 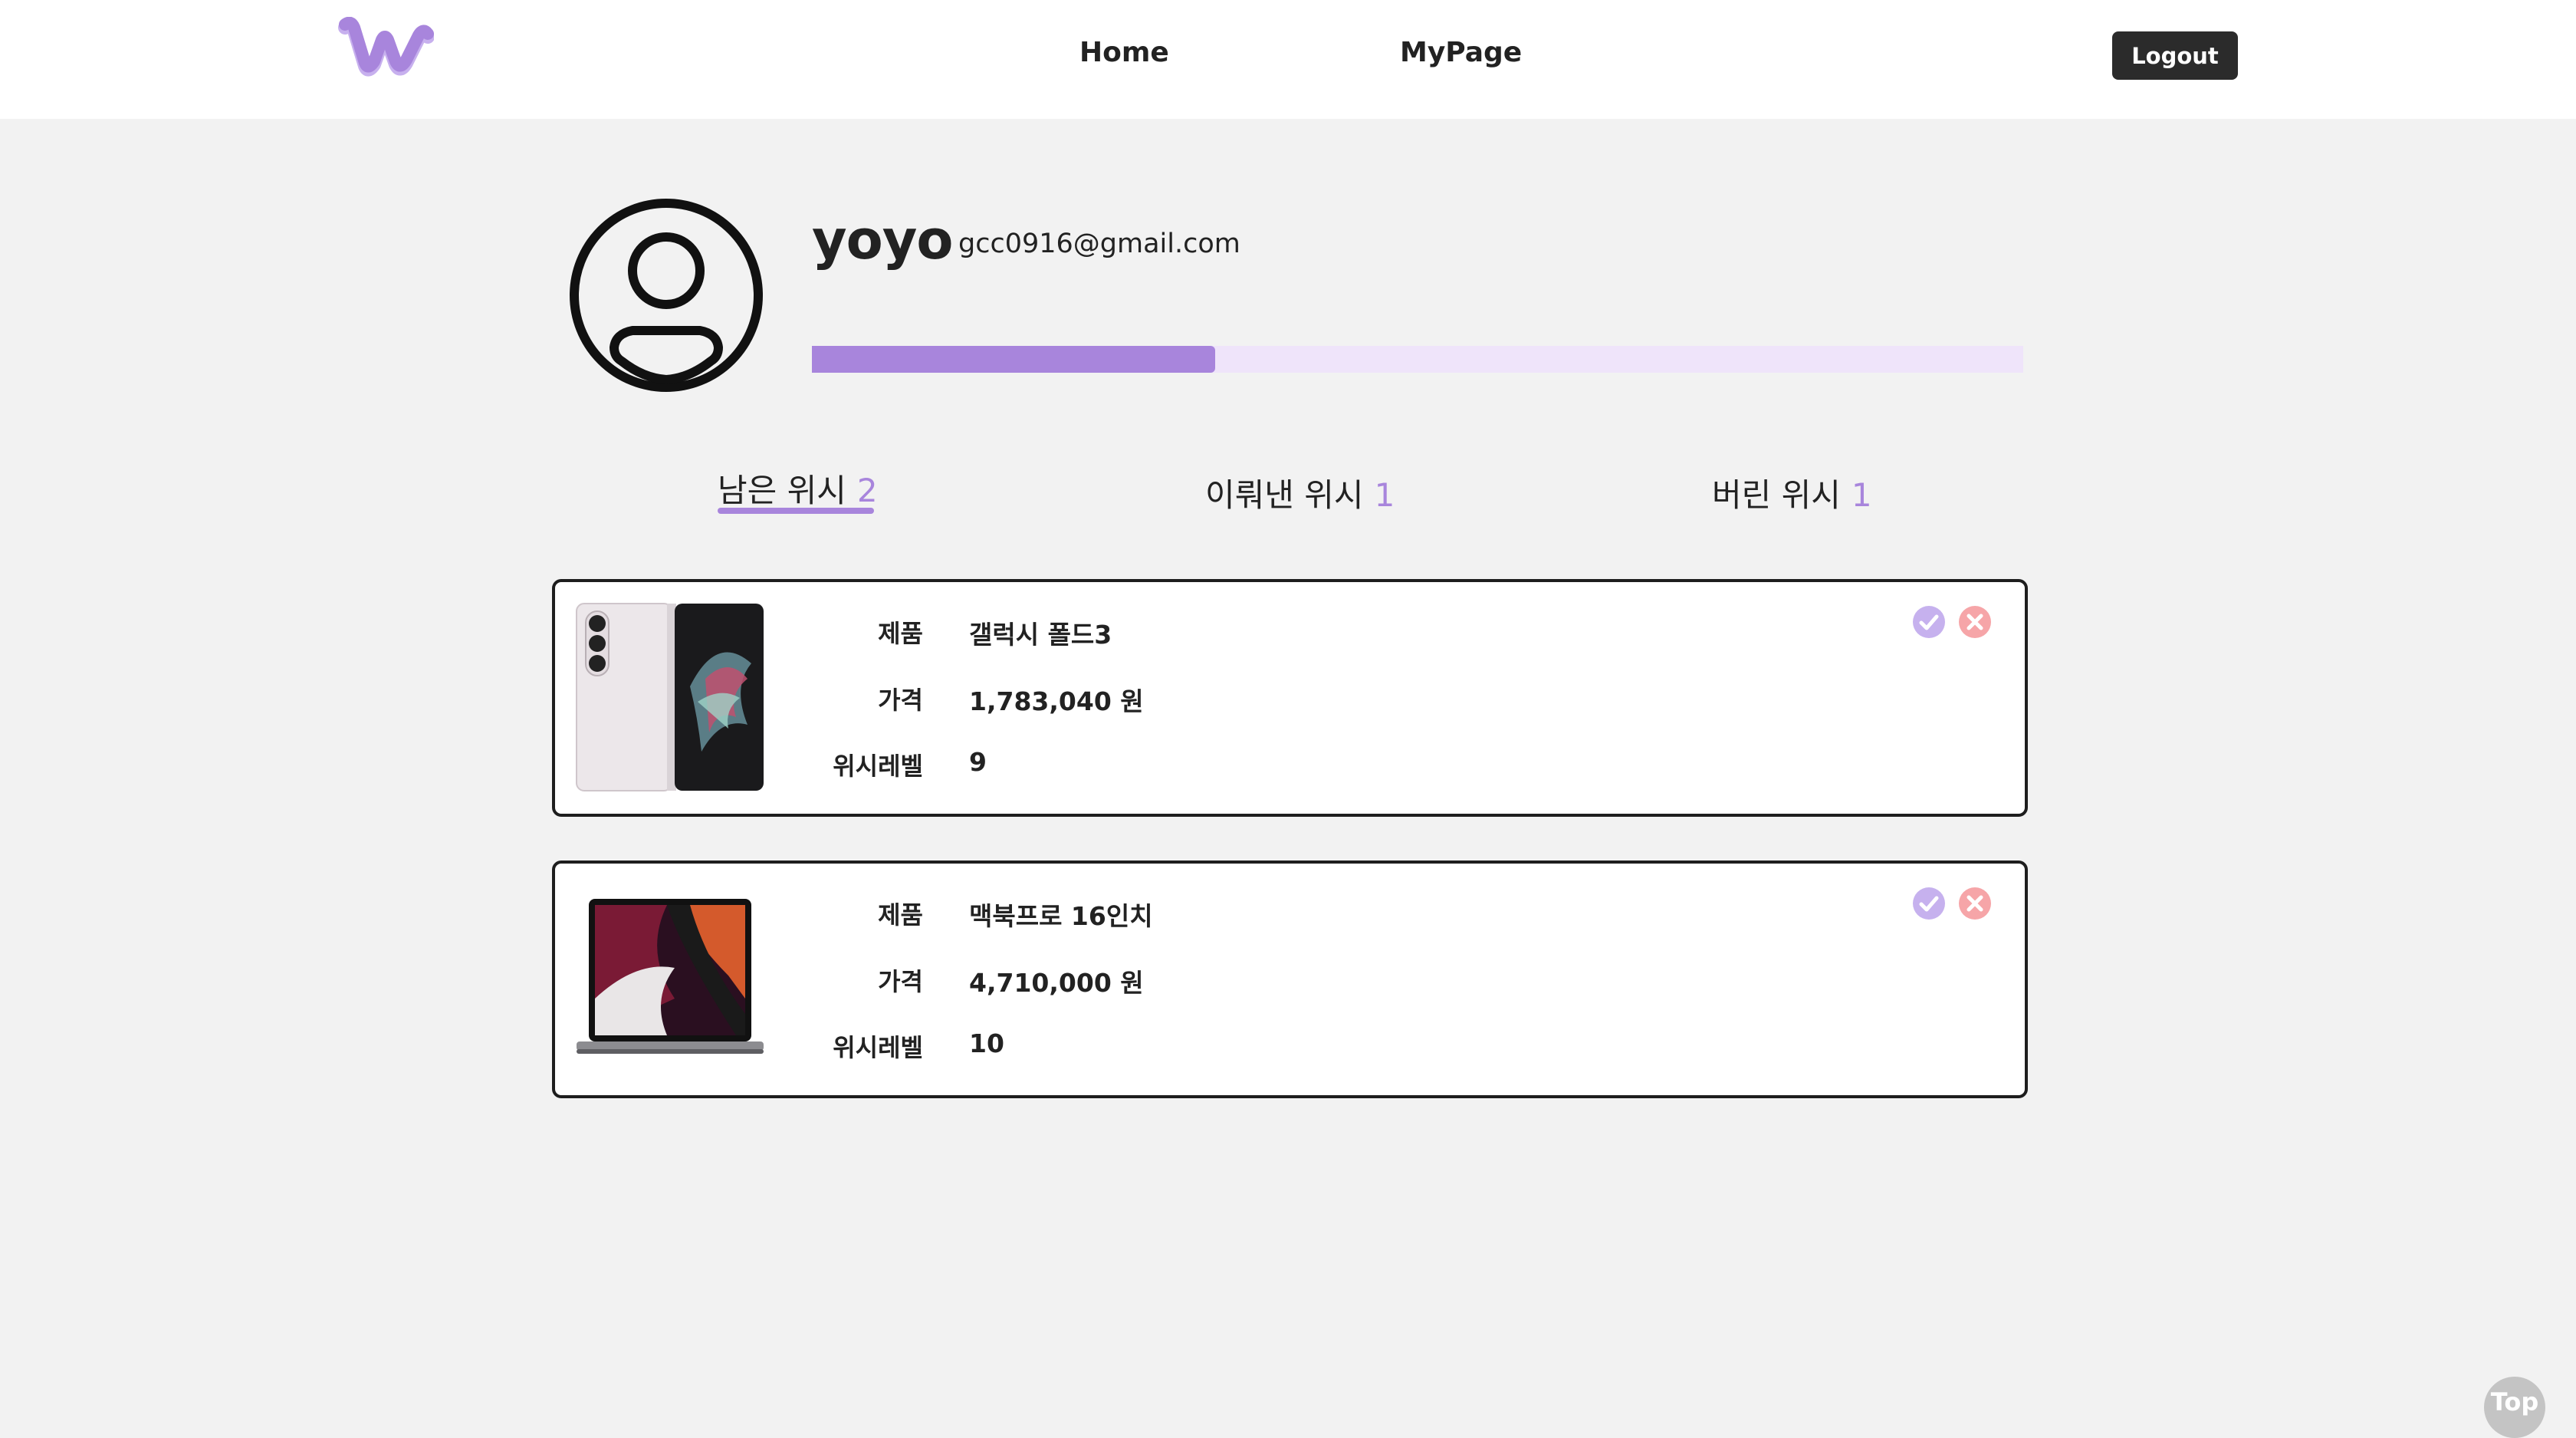 What do you see at coordinates (1056, 701) in the screenshot?
I see `product-price: 1,783,040 원` at bounding box center [1056, 701].